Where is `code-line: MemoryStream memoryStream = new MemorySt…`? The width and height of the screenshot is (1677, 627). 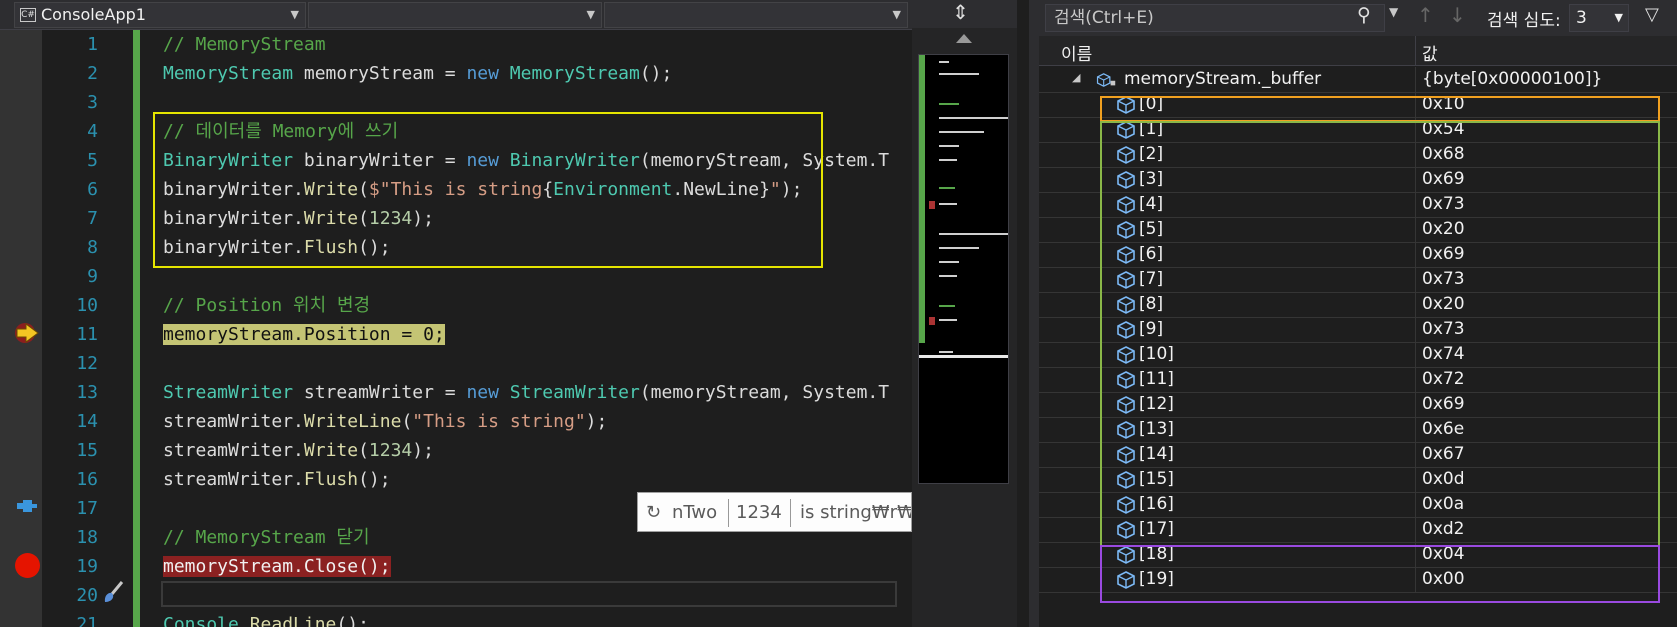 code-line: MemoryStream memoryStream = new MemorySt… is located at coordinates (417, 73).